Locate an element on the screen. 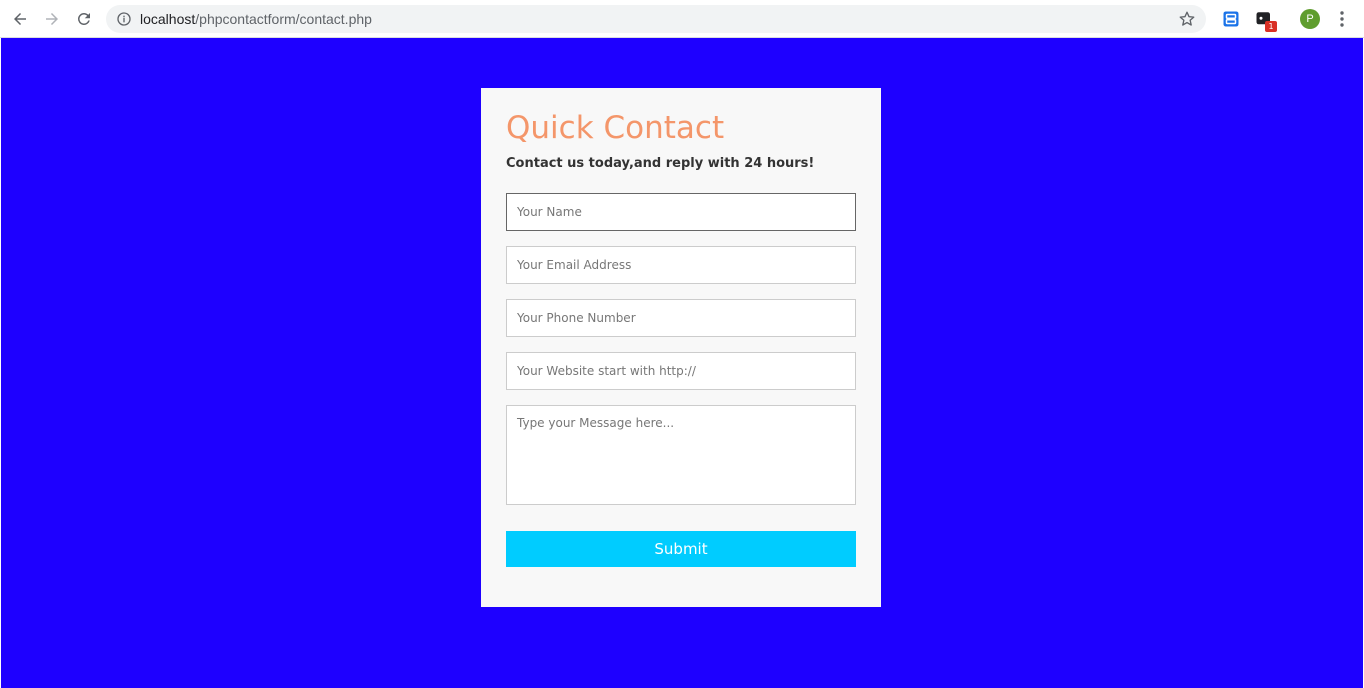  forward-icon is located at coordinates (52, 19).